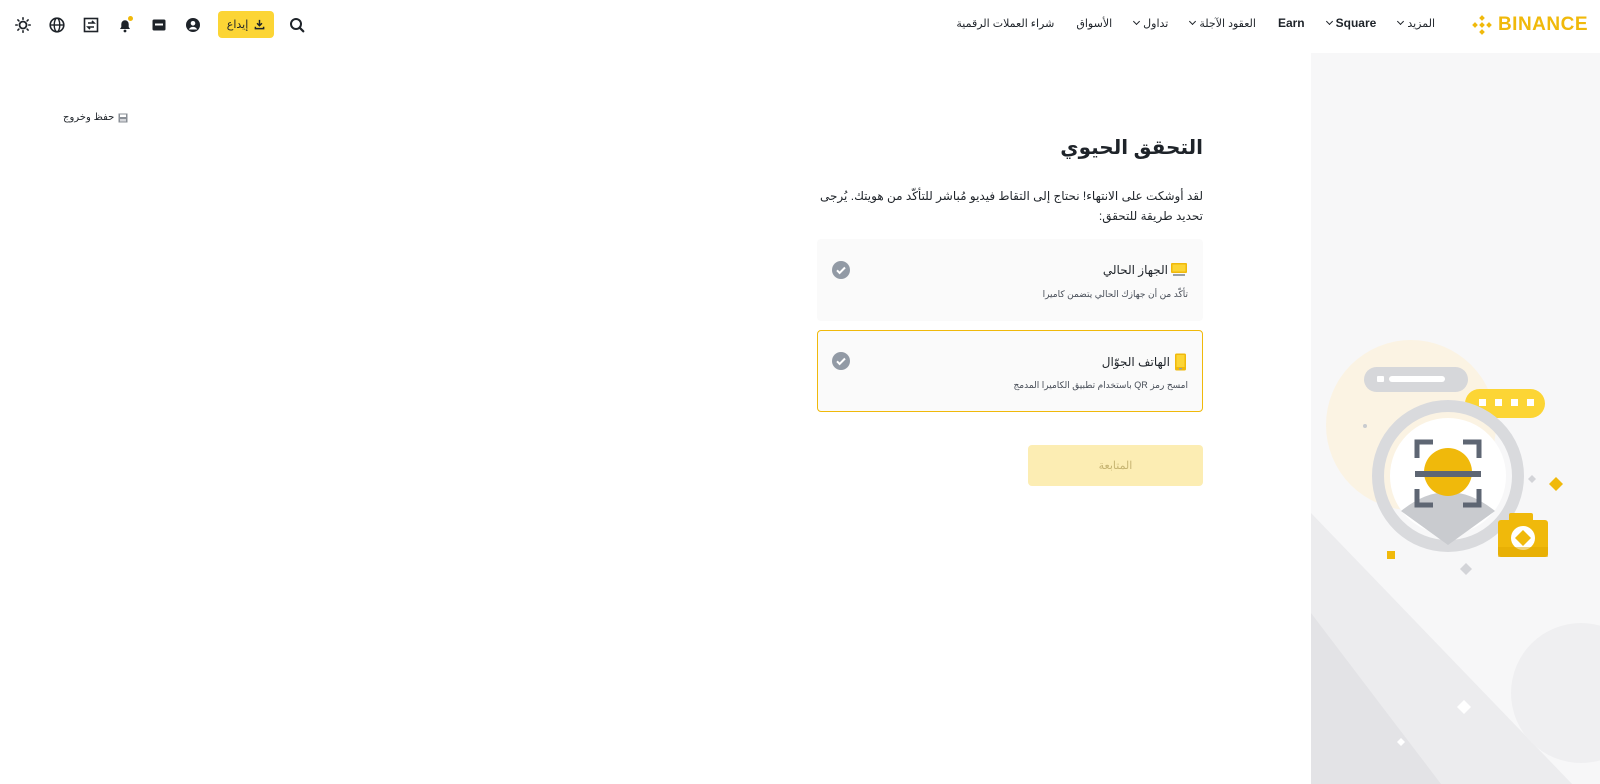 The image size is (1600, 784). I want to click on nav-label: المزيد, so click(1421, 23).